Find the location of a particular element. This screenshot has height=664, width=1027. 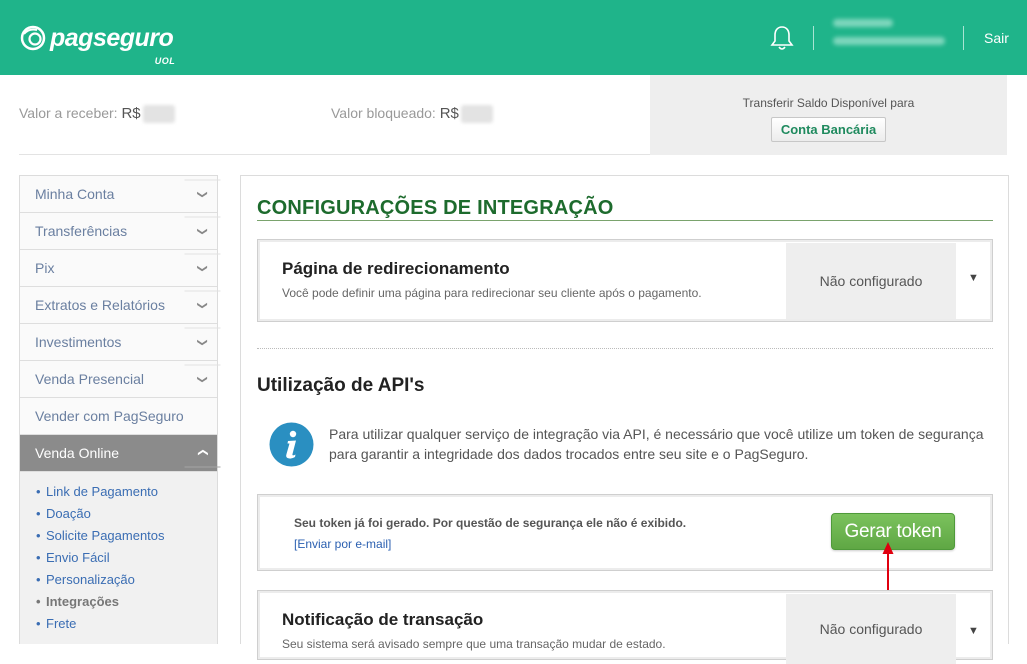

submenu-item-personalizacao: • Personalização is located at coordinates (126, 580).